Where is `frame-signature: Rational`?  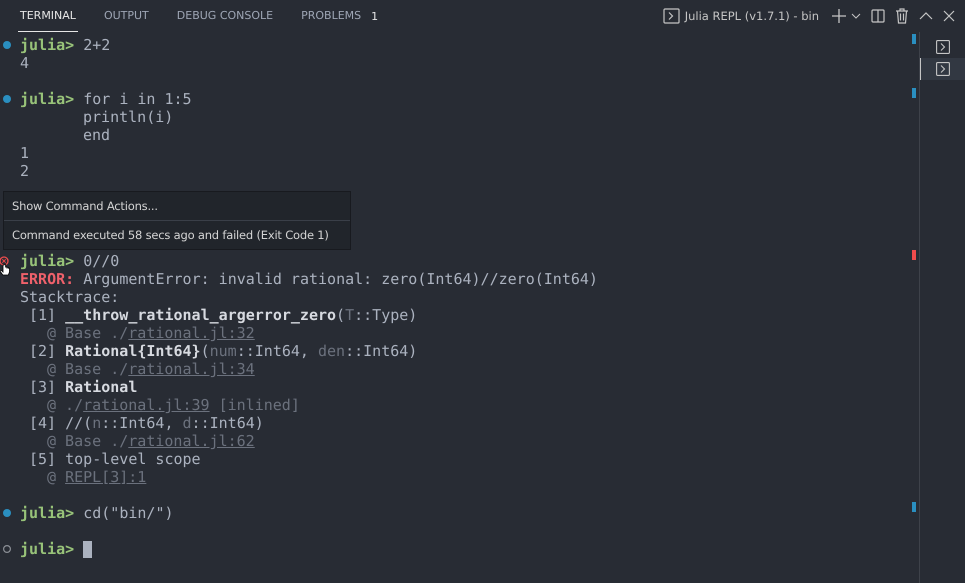 frame-signature: Rational is located at coordinates (101, 387).